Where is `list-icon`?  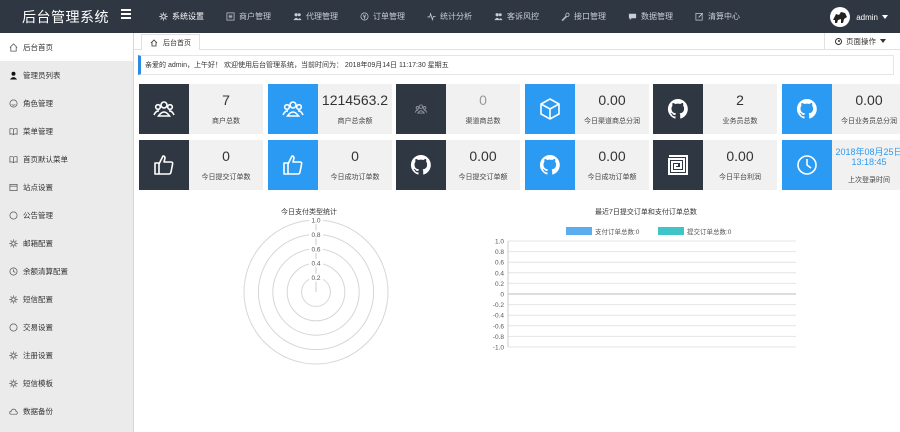
list-icon is located at coordinates (230, 17).